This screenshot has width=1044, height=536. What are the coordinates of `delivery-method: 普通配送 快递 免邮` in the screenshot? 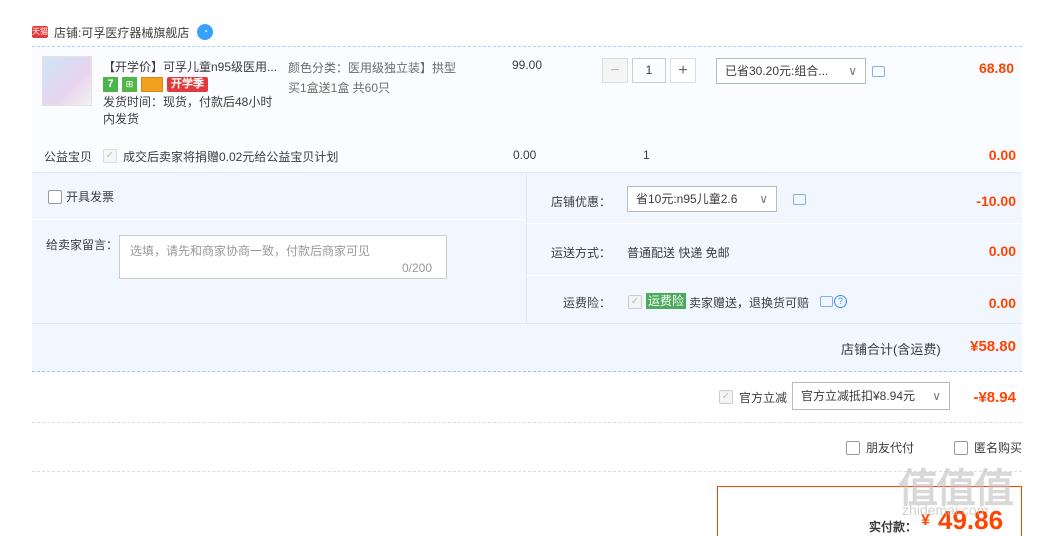 It's located at (678, 253).